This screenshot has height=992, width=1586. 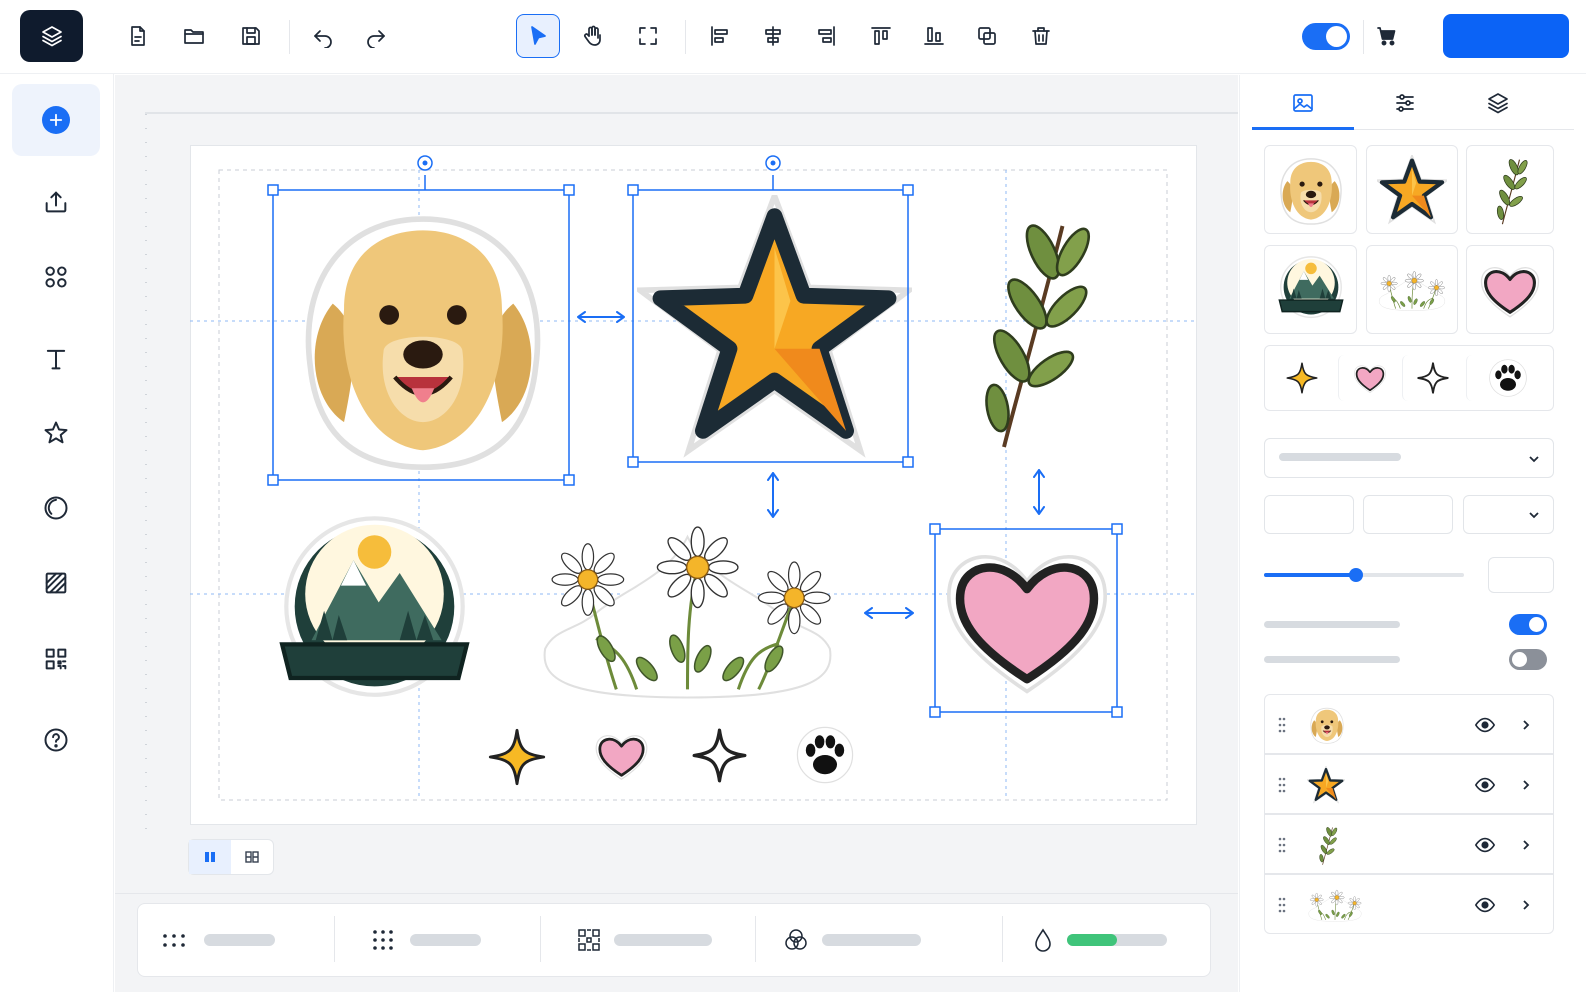 I want to click on outline-sparkle-thumbnail, so click(x=1432, y=378).